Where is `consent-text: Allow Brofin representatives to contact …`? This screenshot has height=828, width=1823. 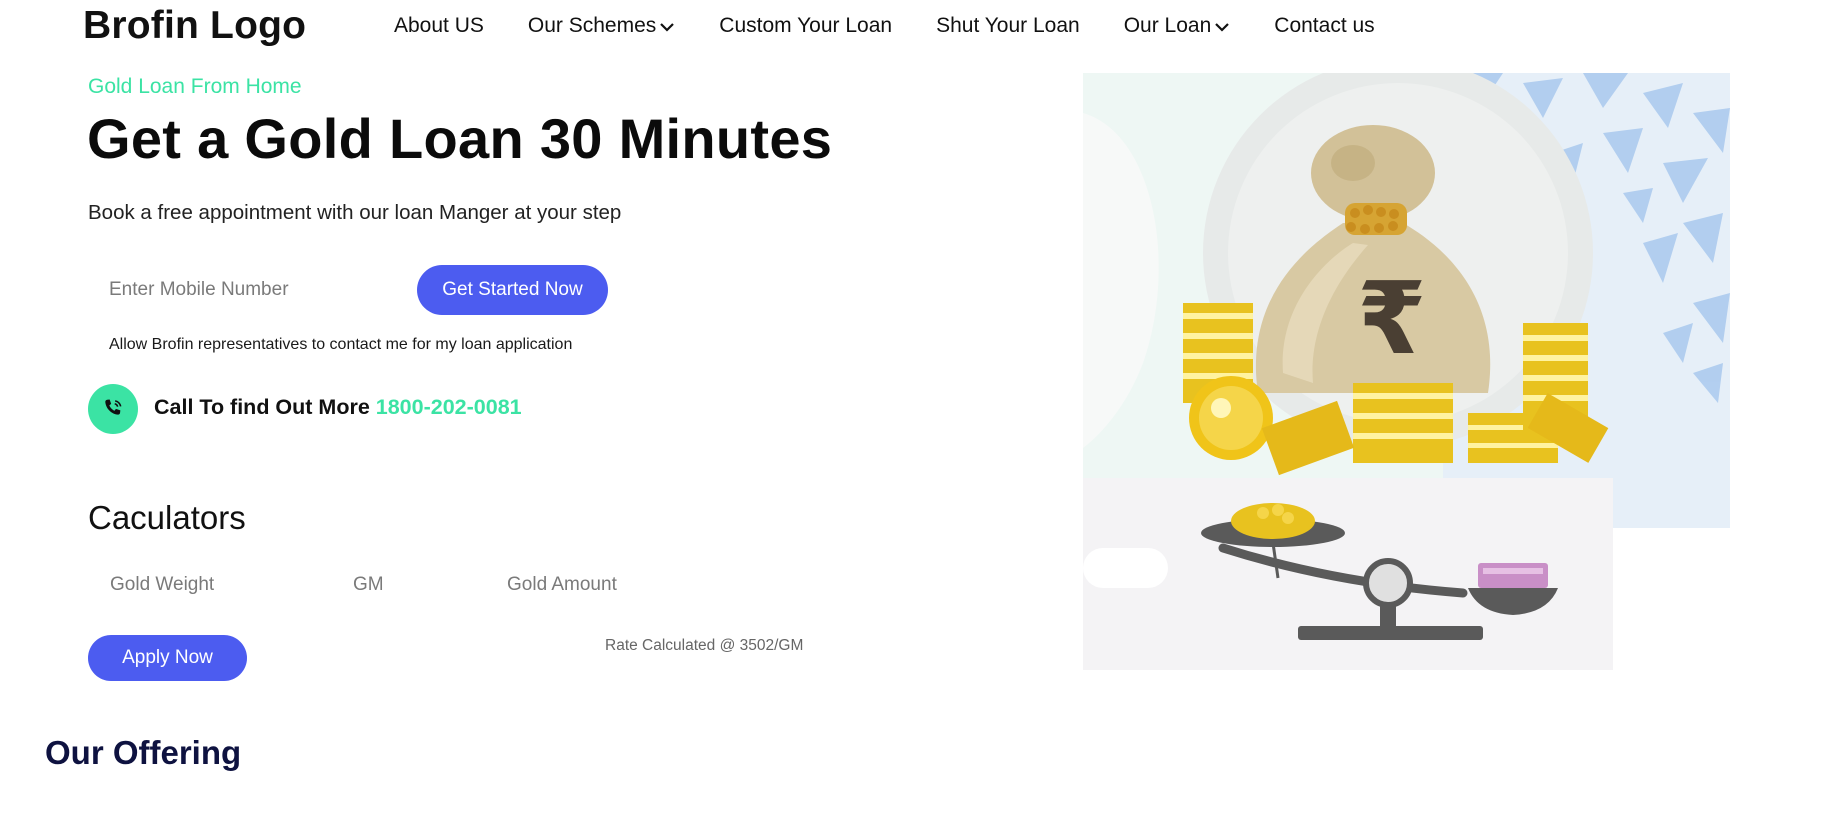
consent-text: Allow Brofin representatives to contact … is located at coordinates (341, 344).